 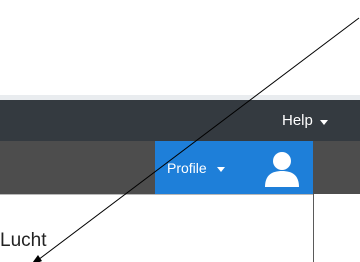 I want to click on content-border, so click(x=157, y=194).